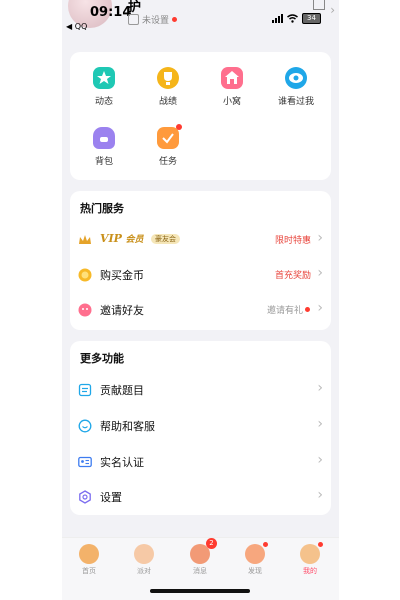  I want to click on coin-icon, so click(85, 275).